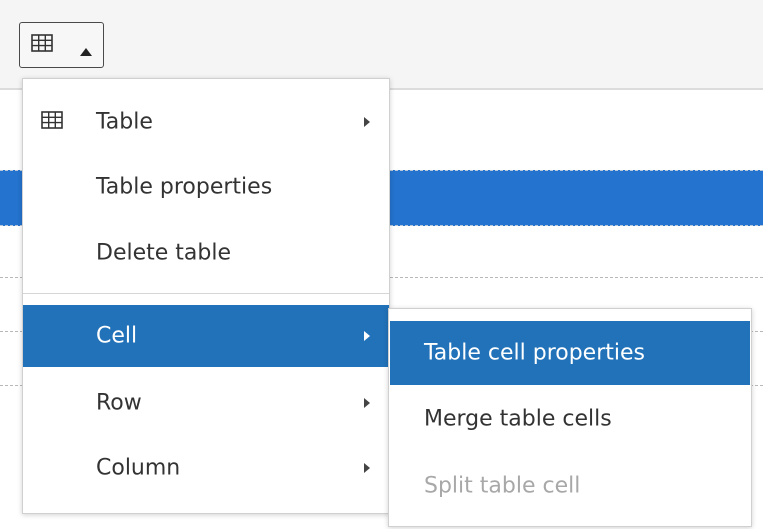  Describe the element at coordinates (206, 336) in the screenshot. I see `menu-item-cell: Cell` at that location.